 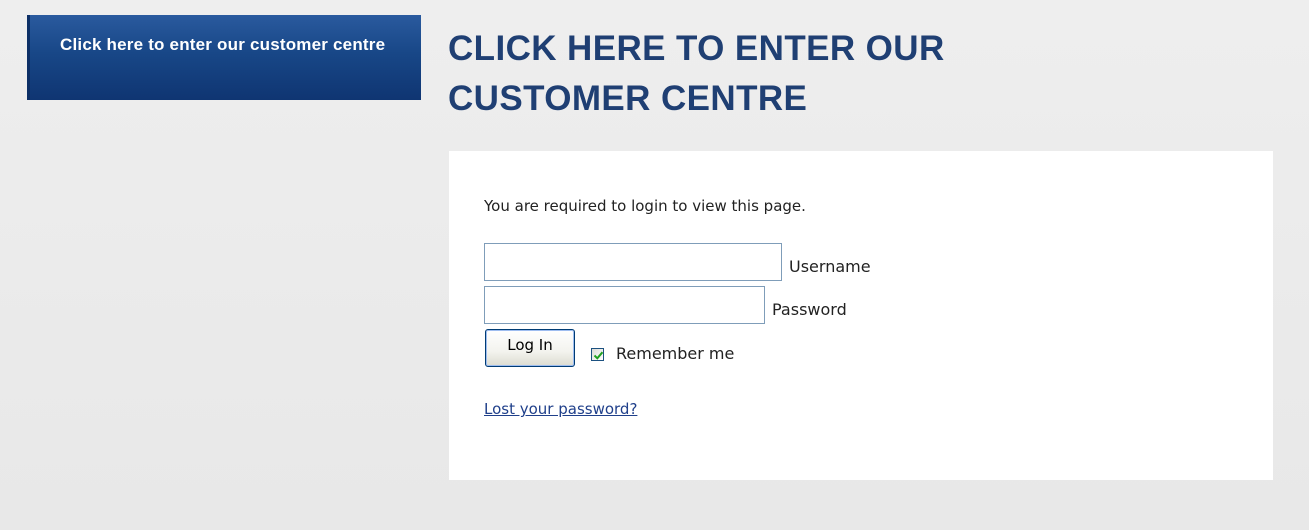 I want to click on lost-password-link: Lost your password?, so click(x=560, y=409).